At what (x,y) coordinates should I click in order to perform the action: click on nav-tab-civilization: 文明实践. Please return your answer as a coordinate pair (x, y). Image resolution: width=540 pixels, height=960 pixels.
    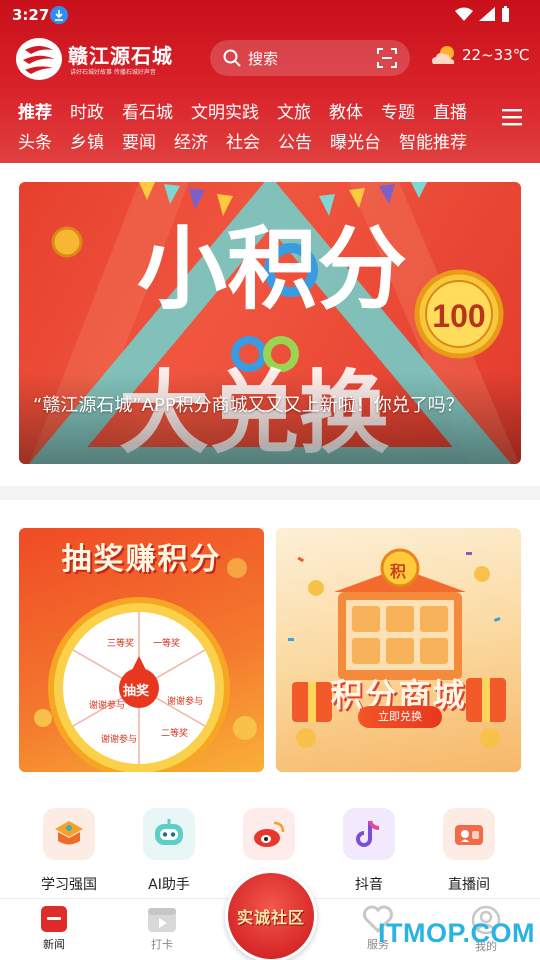
    Looking at the image, I should click on (225, 110).